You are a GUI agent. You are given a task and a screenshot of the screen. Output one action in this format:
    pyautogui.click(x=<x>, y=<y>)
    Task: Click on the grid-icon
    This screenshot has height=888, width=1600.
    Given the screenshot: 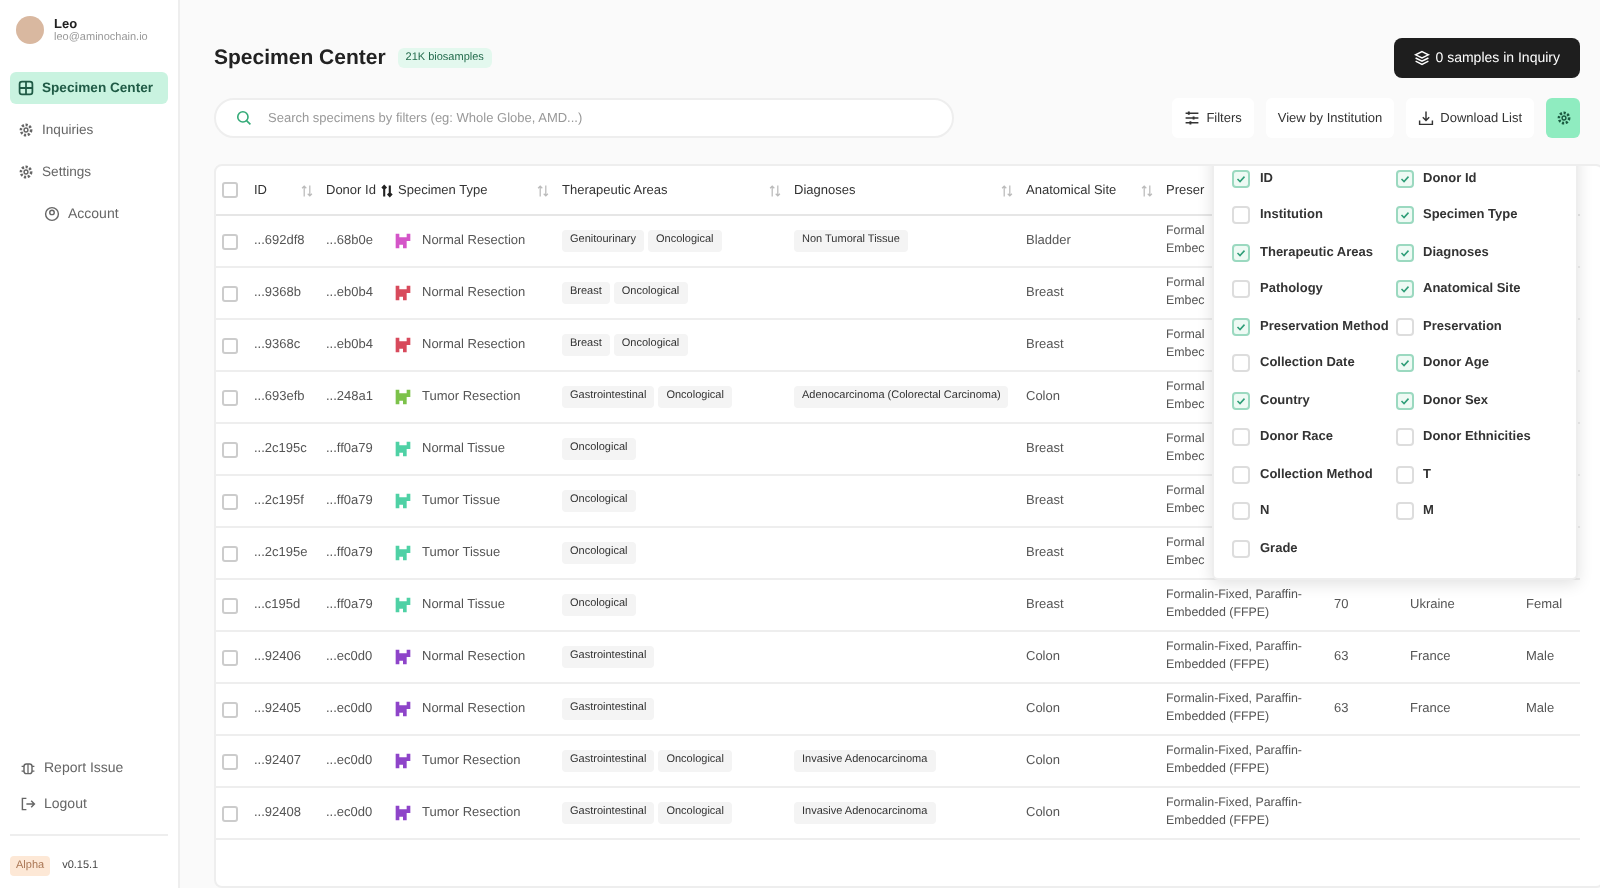 What is the action you would take?
    pyautogui.click(x=26, y=88)
    